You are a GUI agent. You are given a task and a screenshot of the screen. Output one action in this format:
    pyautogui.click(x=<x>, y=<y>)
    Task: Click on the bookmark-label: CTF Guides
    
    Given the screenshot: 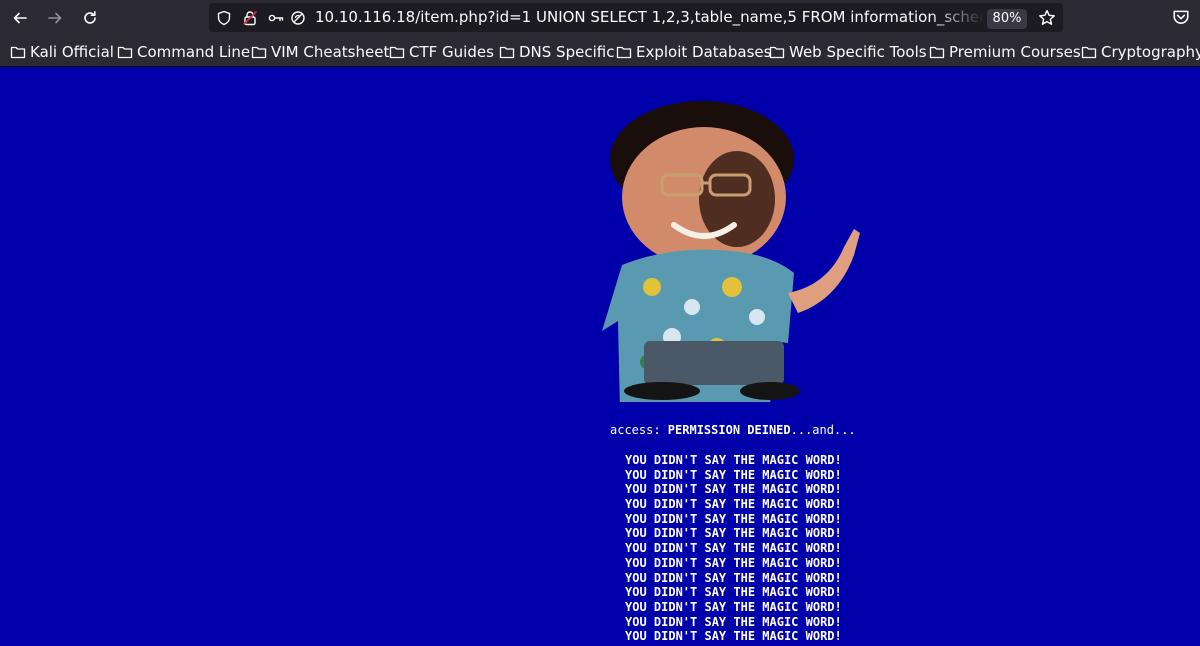 What is the action you would take?
    pyautogui.click(x=451, y=51)
    